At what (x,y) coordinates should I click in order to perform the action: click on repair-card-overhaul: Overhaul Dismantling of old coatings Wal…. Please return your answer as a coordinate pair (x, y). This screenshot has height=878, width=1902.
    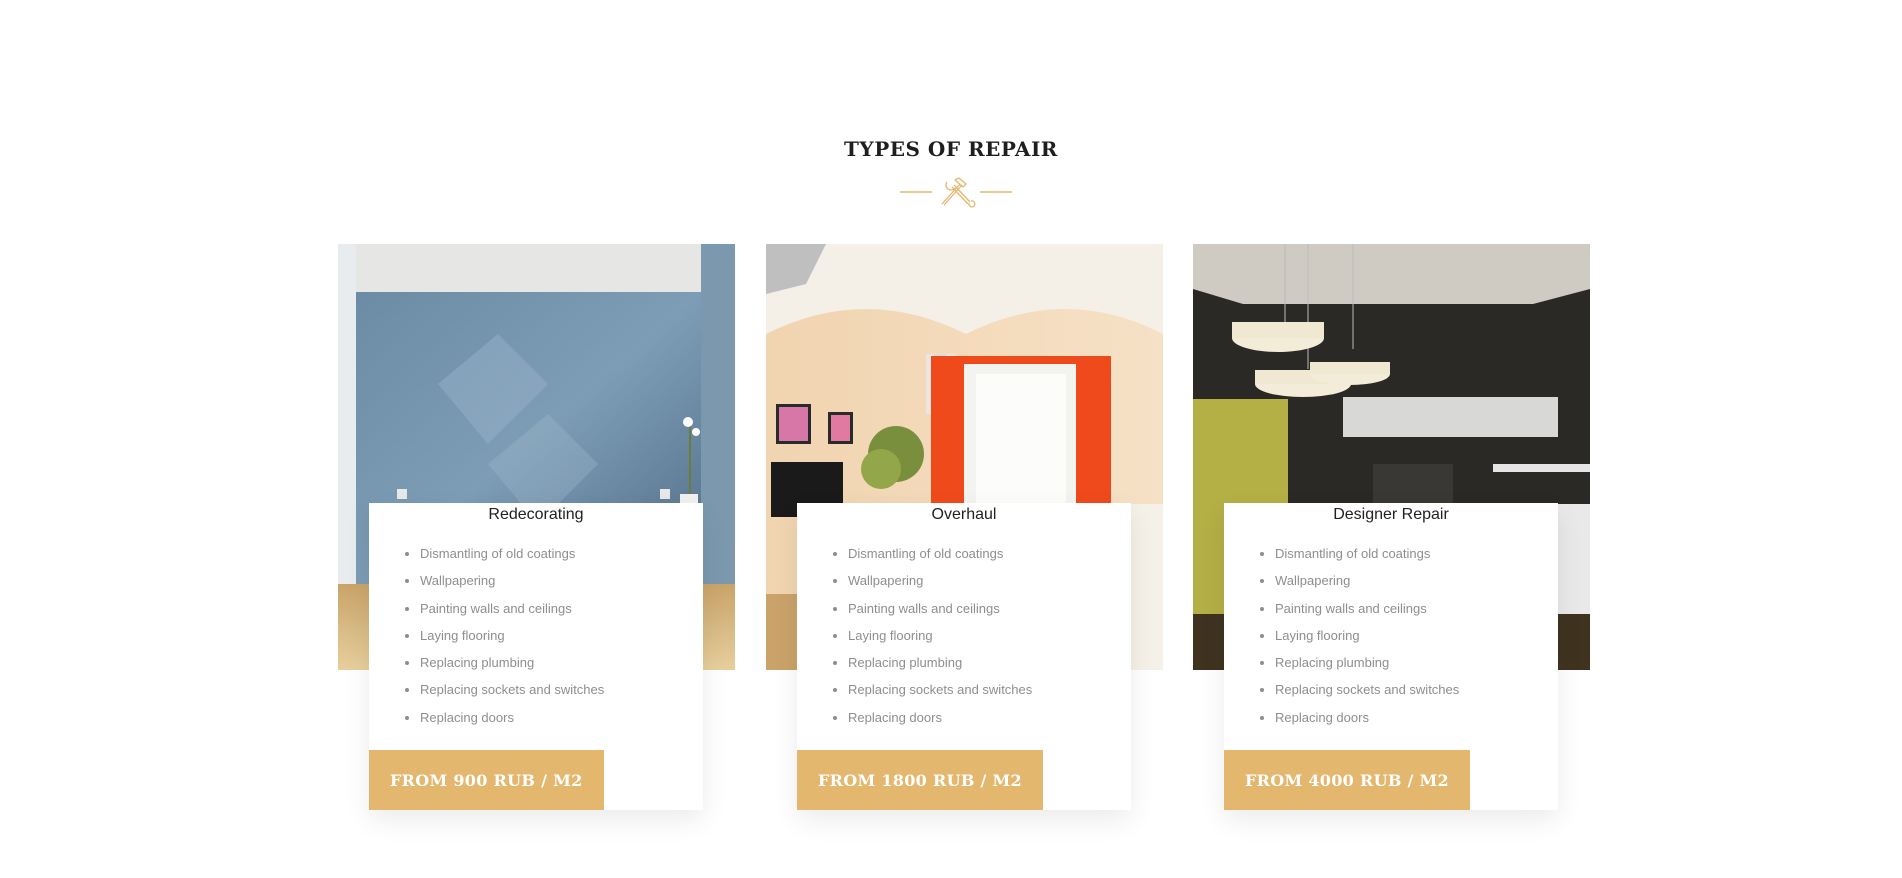
    Looking at the image, I should click on (964, 529).